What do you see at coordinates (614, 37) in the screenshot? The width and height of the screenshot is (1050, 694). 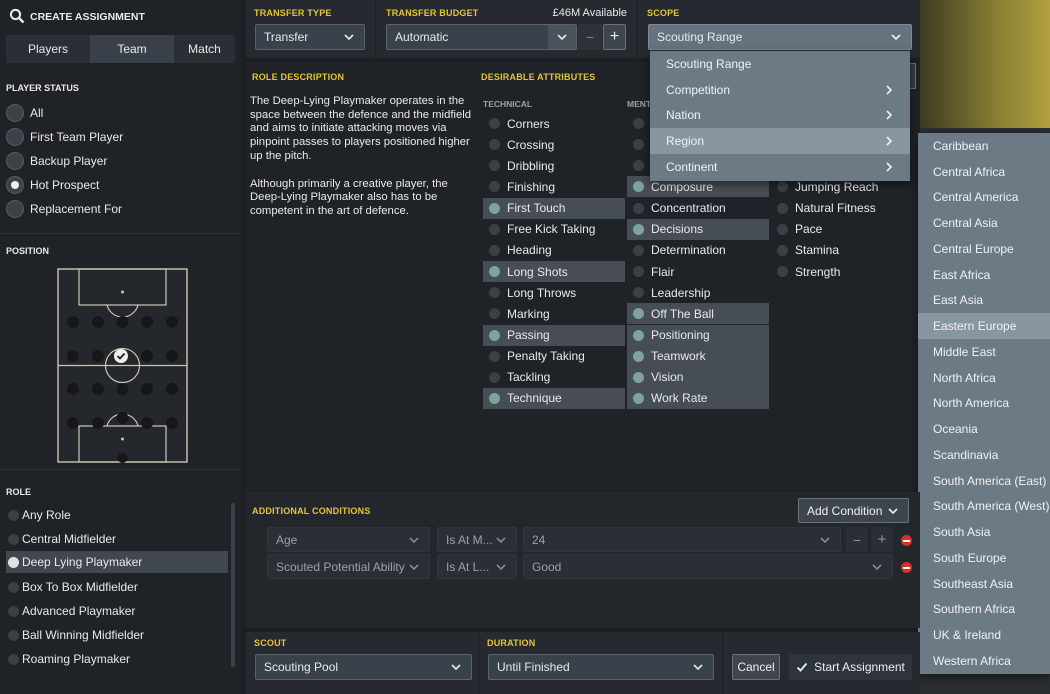 I see `budget-plus-button: +` at bounding box center [614, 37].